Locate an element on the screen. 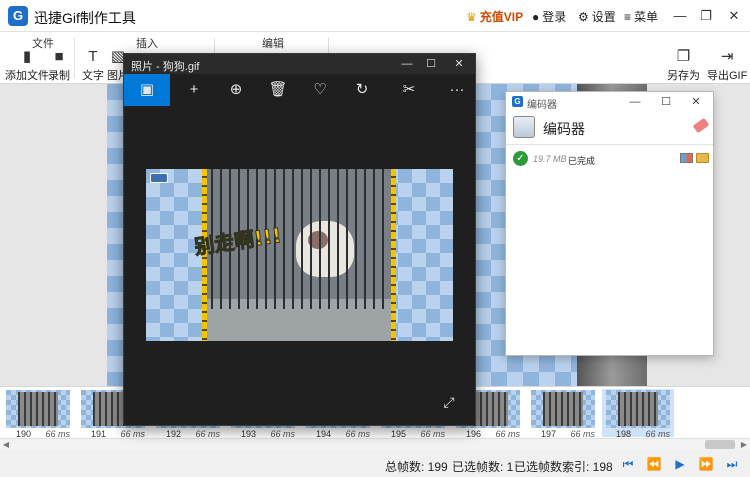 This screenshot has height=477, width=750. scrollbar-thumb is located at coordinates (720, 444).